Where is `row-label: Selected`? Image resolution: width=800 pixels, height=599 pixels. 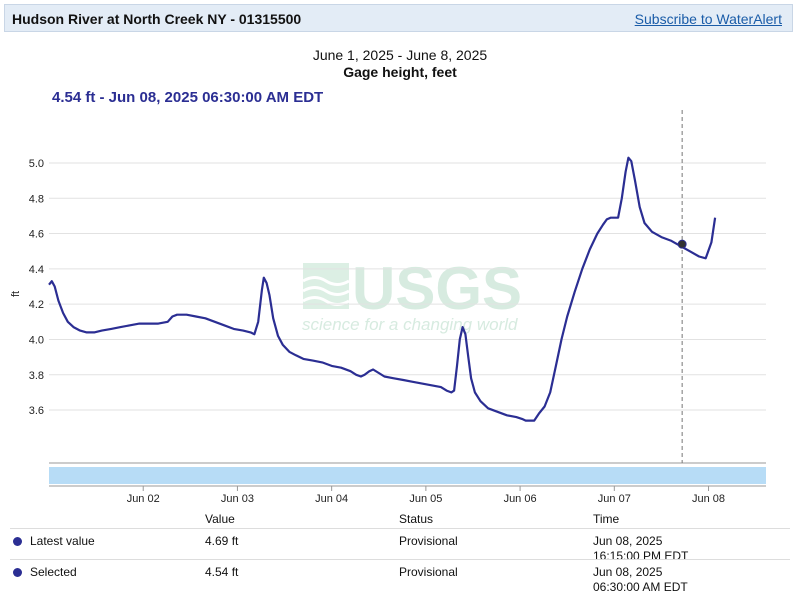
row-label: Selected is located at coordinates (53, 572).